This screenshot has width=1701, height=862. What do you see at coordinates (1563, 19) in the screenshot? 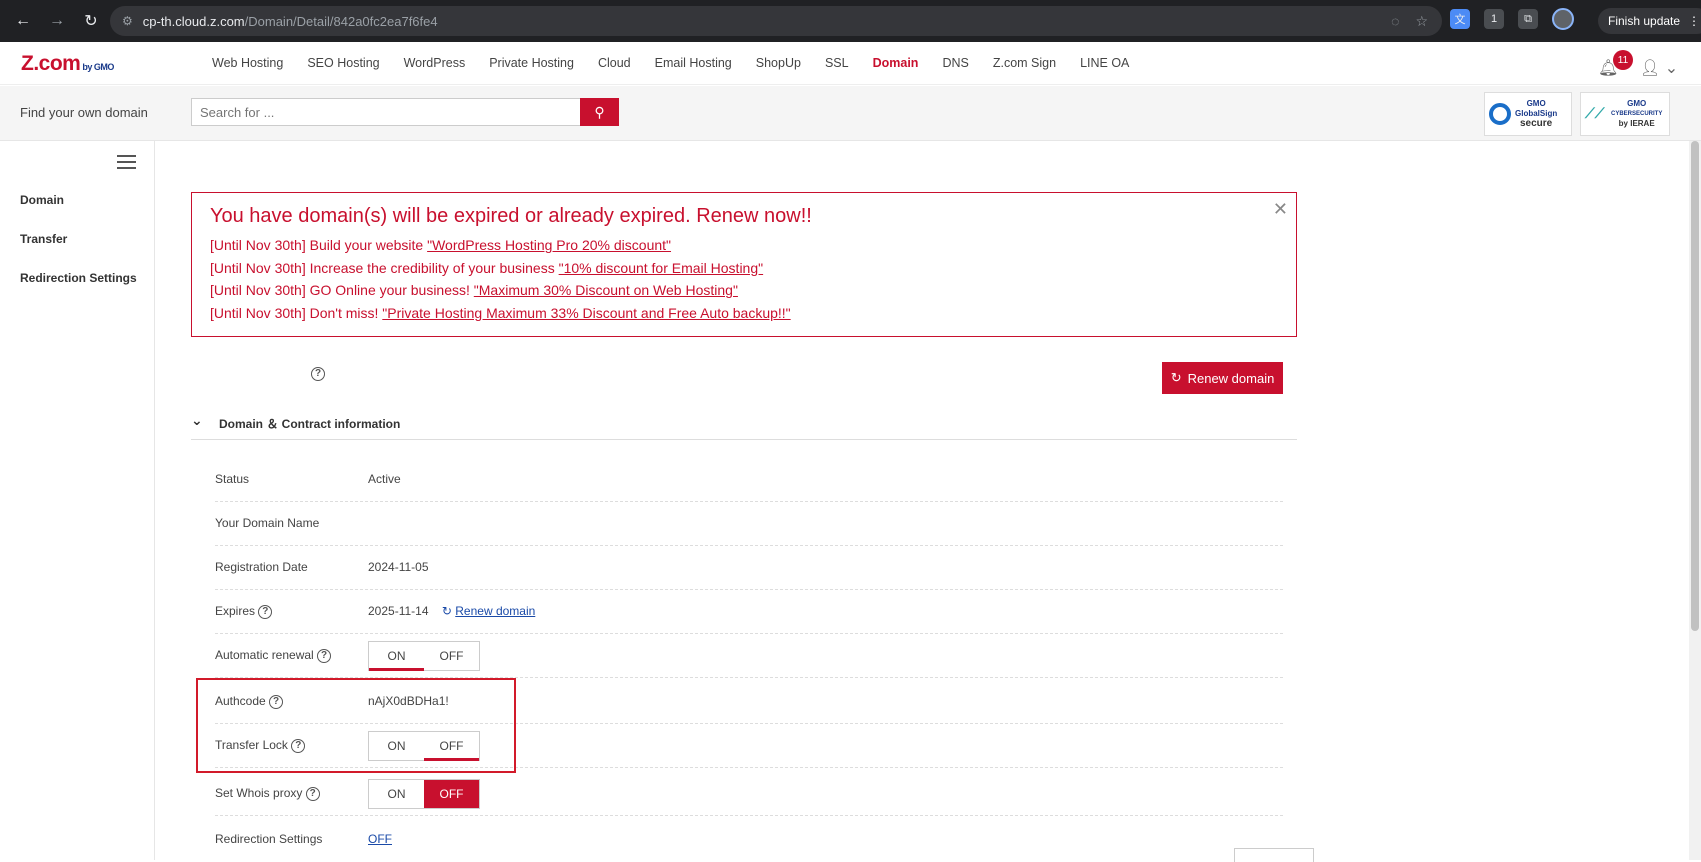
I see `profile-avatar` at bounding box center [1563, 19].